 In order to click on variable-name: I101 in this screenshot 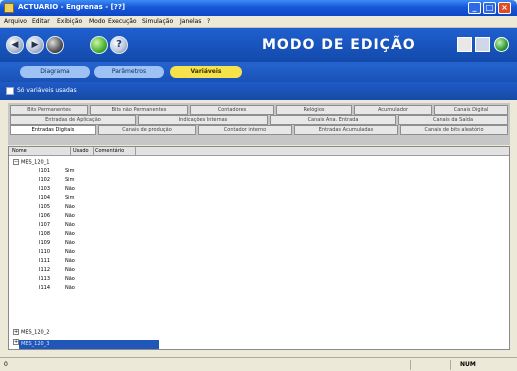, I will do `click(45, 171)`.